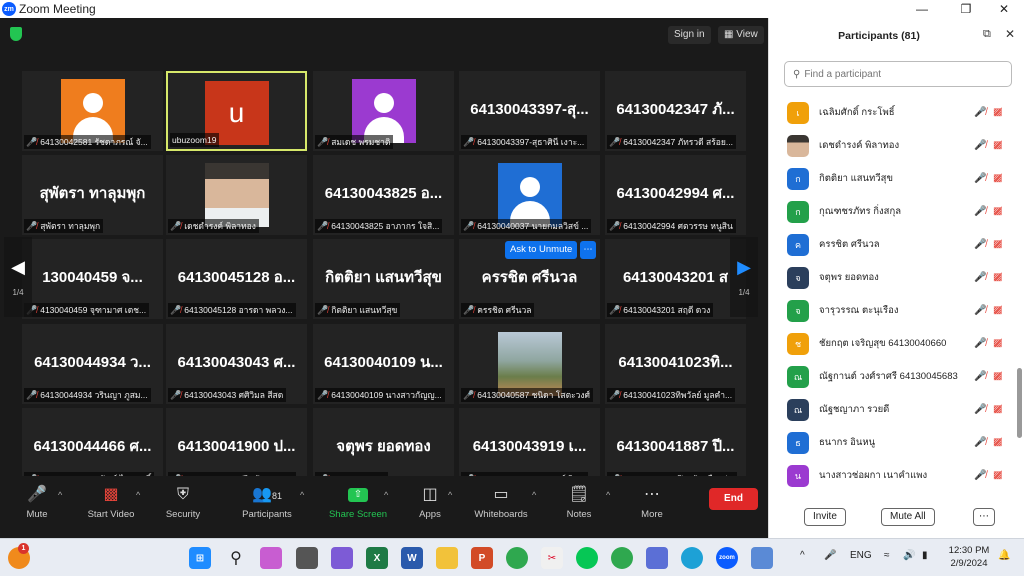 The image size is (1024, 576). I want to click on participant-row: ก กุณฑชรภัทร กิ่งสกุล 🎤̸ ▩̸, so click(893, 211).